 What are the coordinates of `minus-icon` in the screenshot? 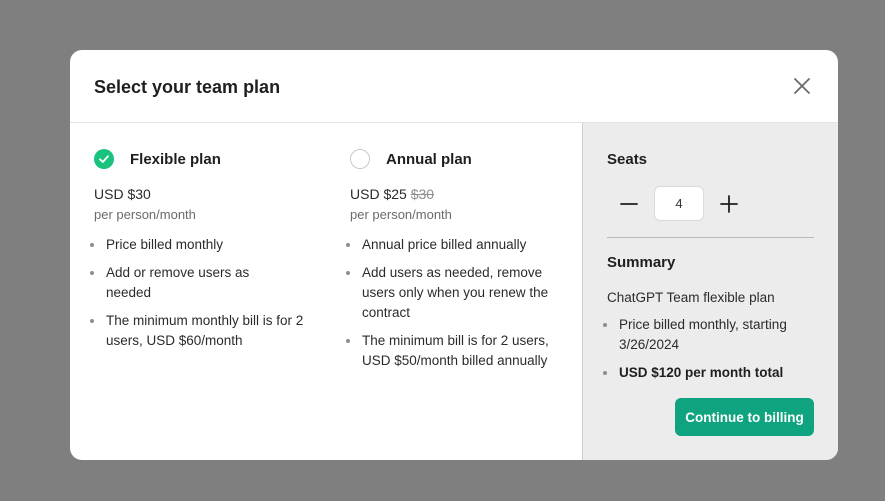 It's located at (629, 203).